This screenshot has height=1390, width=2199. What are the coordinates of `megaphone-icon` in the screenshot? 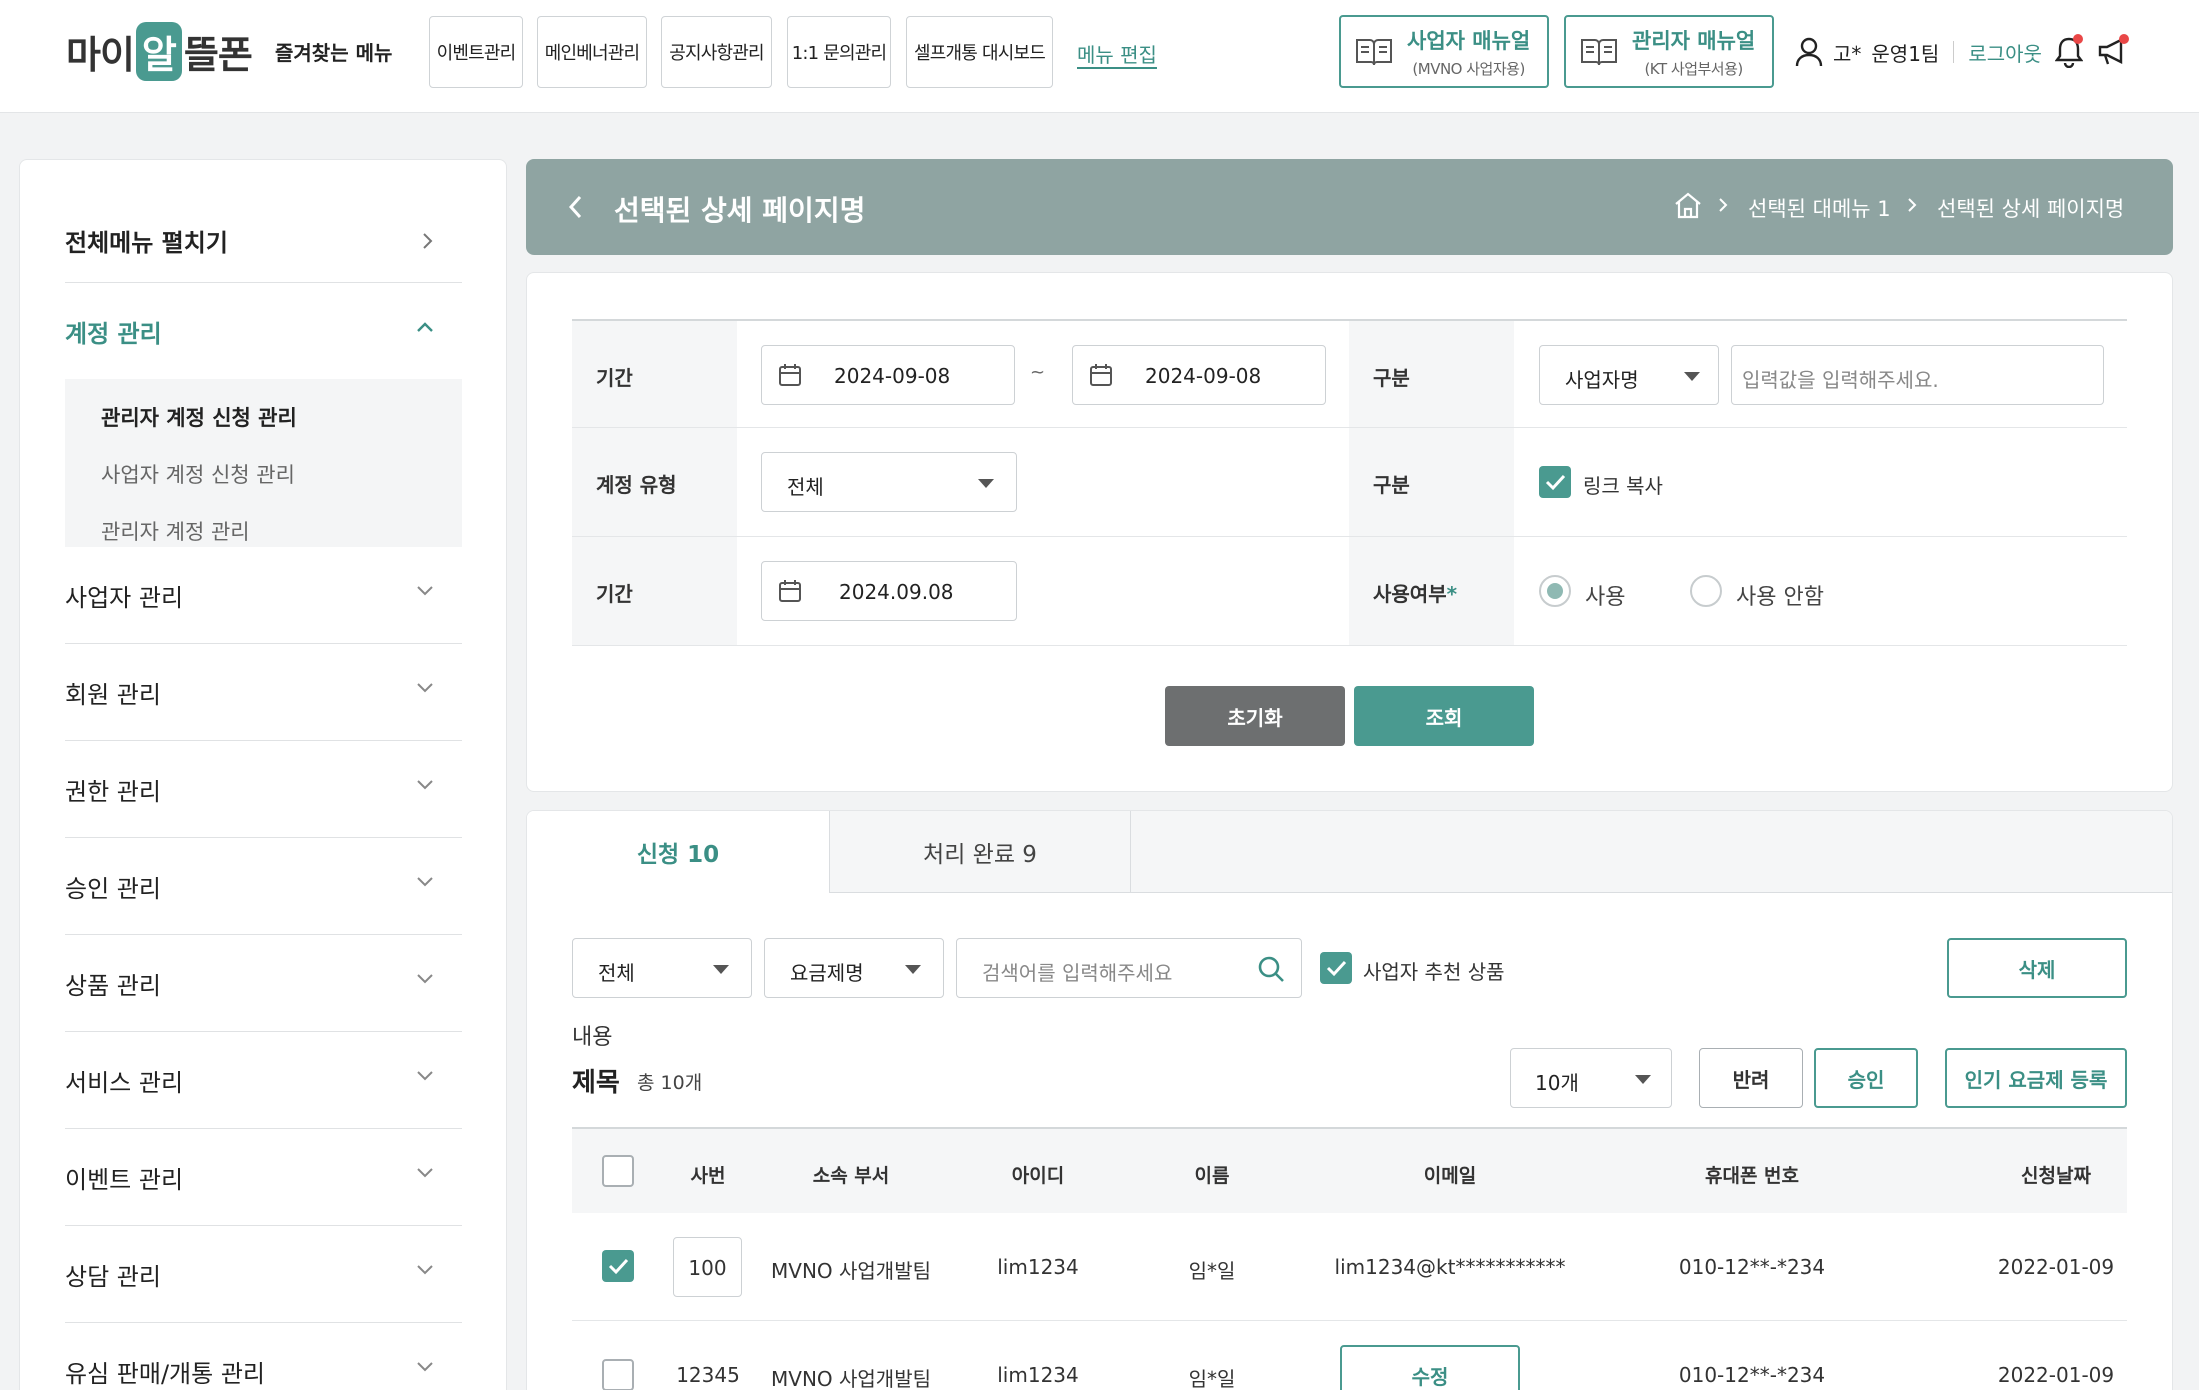 It's located at (2113, 52).